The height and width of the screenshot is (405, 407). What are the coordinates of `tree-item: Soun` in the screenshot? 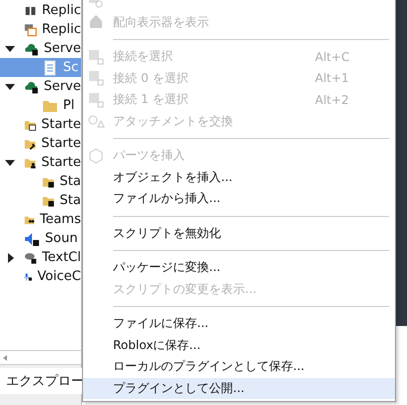 It's located at (40, 238).